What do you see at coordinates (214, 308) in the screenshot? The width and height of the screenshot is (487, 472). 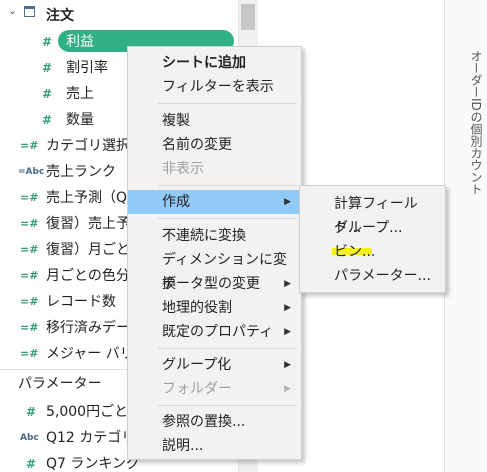 I see `menu-item-geographic-role: 地理的役割 ▶` at bounding box center [214, 308].